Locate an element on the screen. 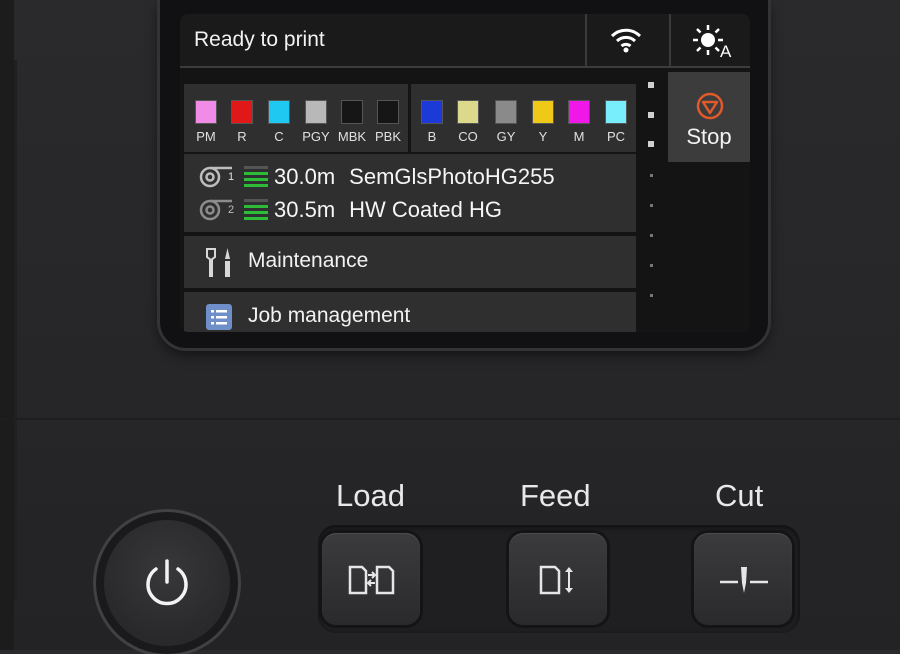 This screenshot has height=654, width=900. wifi-icon is located at coordinates (626, 42).